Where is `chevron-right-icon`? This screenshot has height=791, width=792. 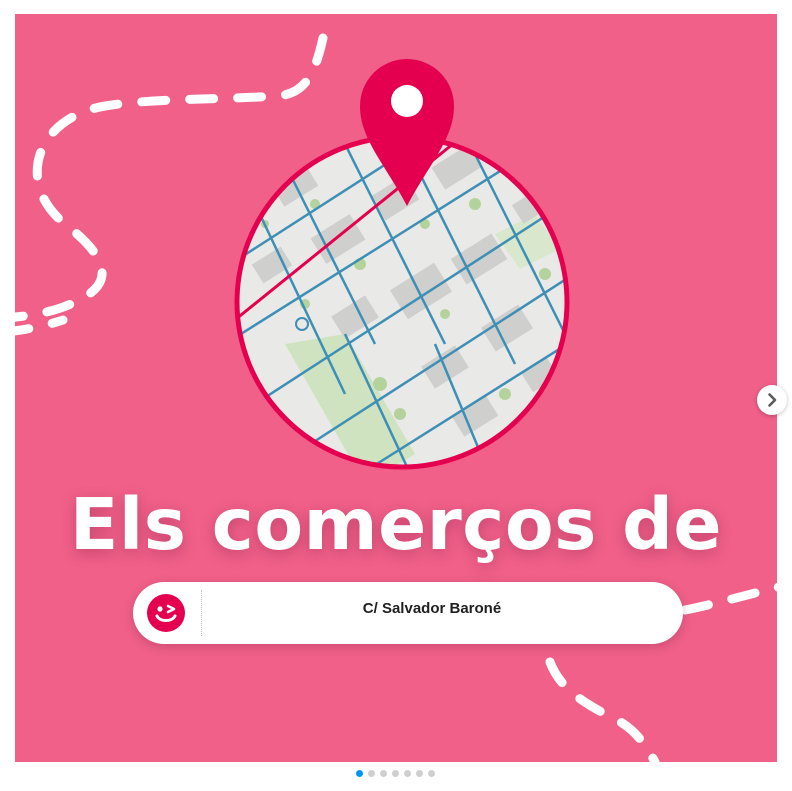
chevron-right-icon is located at coordinates (772, 400).